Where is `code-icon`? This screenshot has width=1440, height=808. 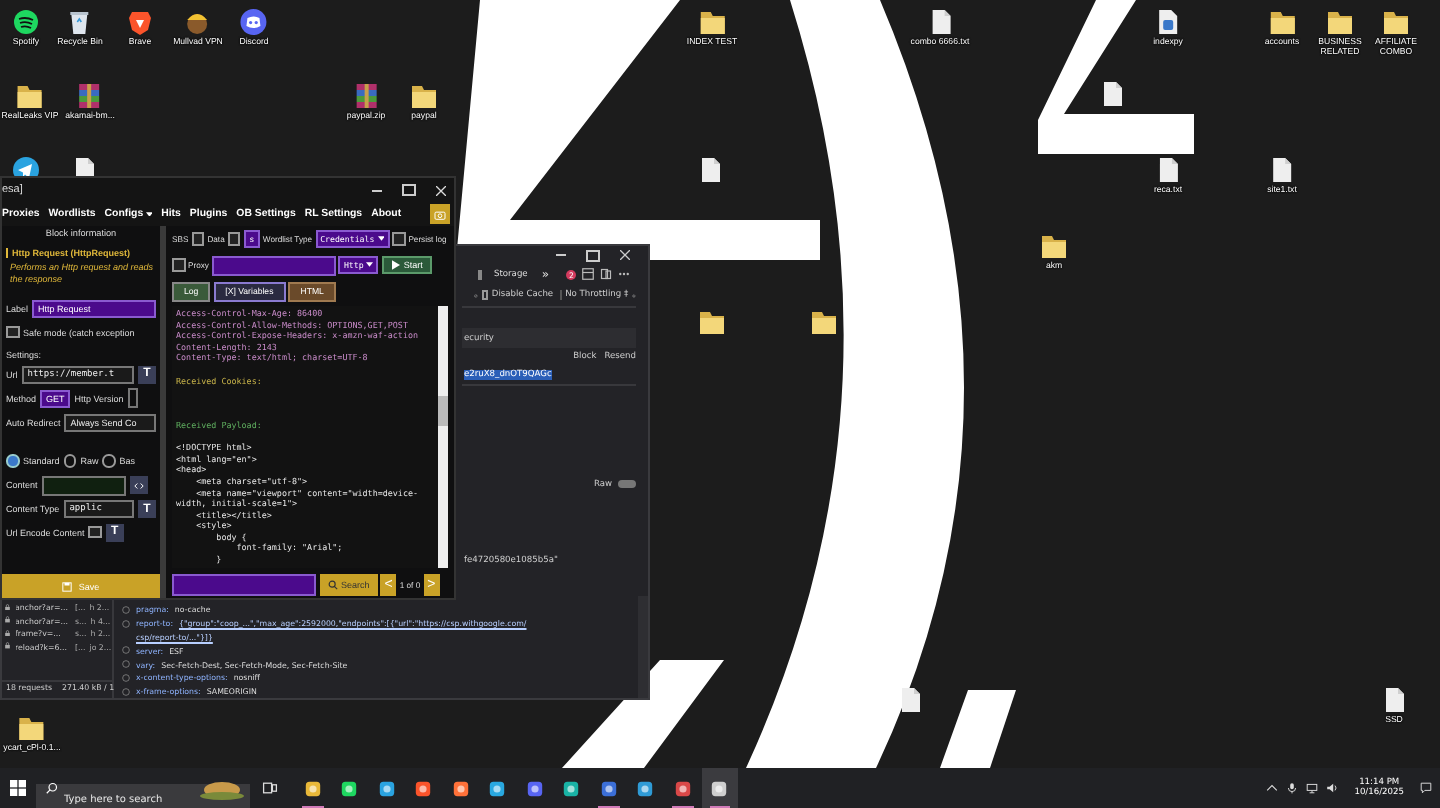 code-icon is located at coordinates (138, 485).